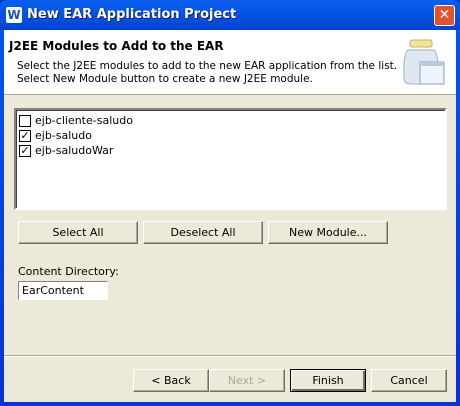  I want to click on close-button: ✕, so click(444, 15).